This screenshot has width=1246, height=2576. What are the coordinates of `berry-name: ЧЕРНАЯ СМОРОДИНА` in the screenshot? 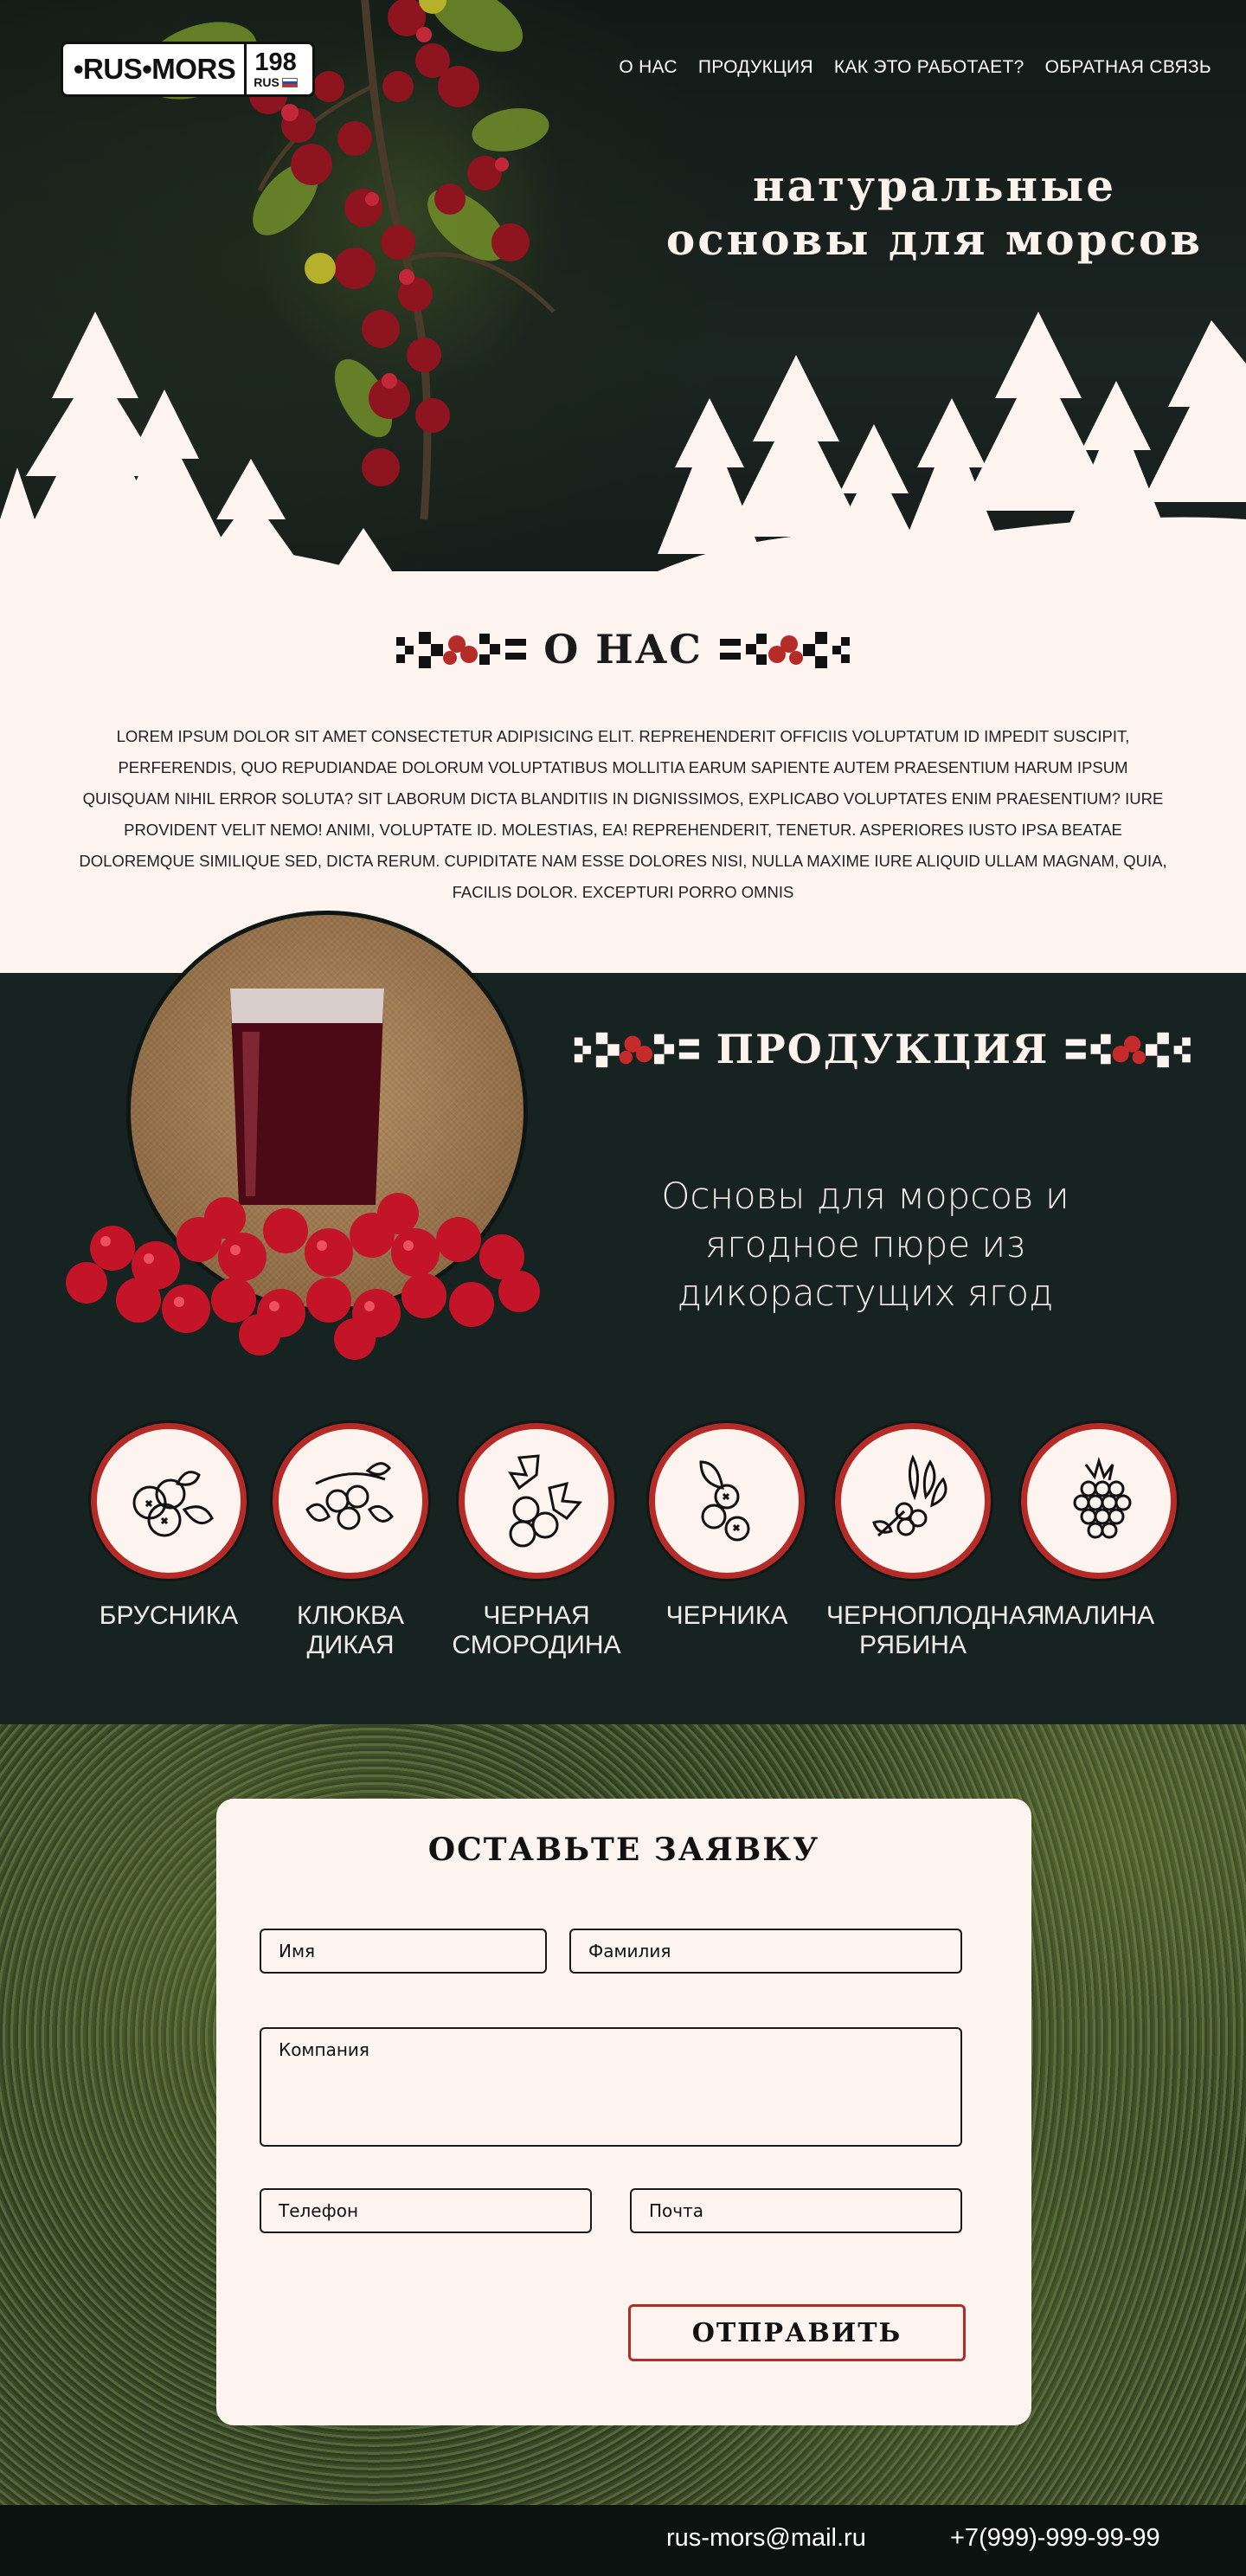 It's located at (536, 1630).